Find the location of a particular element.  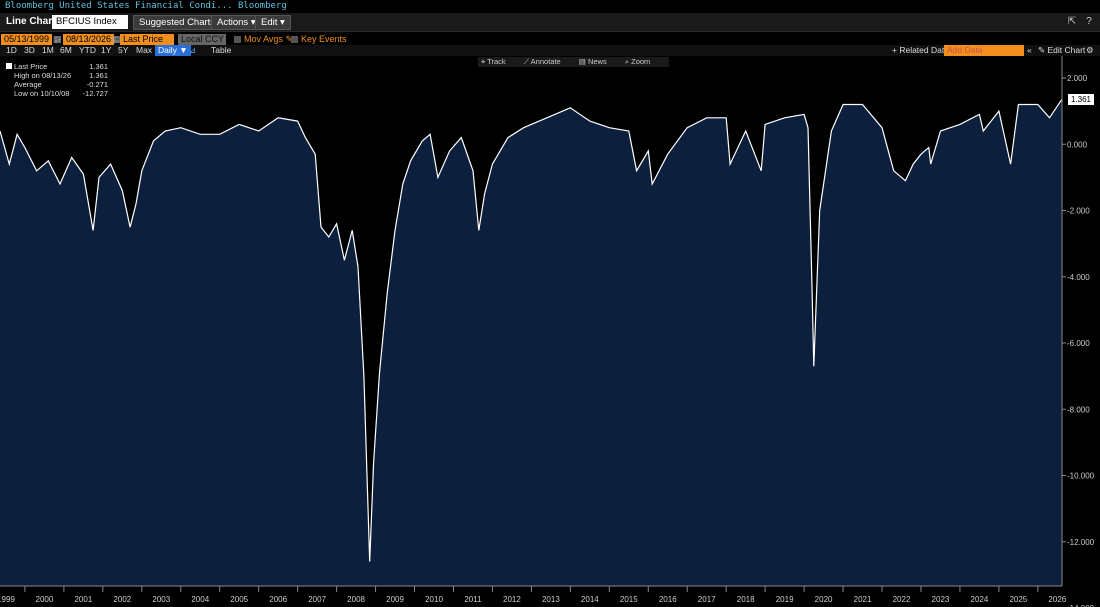

legend-low: Low on 10/10/08 -12.727 is located at coordinates (61, 93).